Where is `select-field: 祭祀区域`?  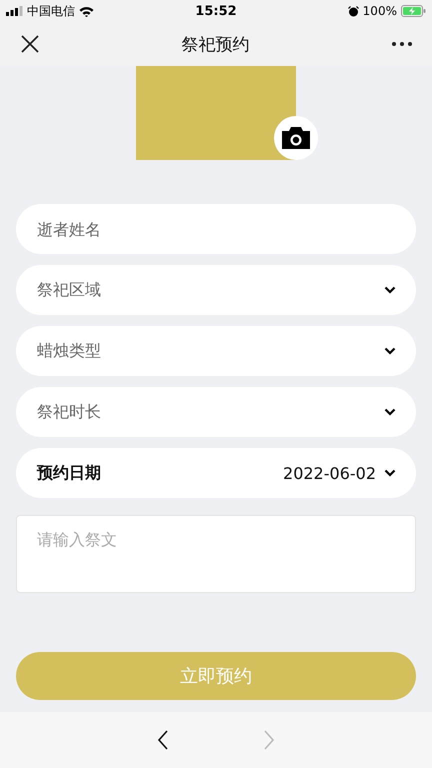 select-field: 祭祀区域 is located at coordinates (216, 290).